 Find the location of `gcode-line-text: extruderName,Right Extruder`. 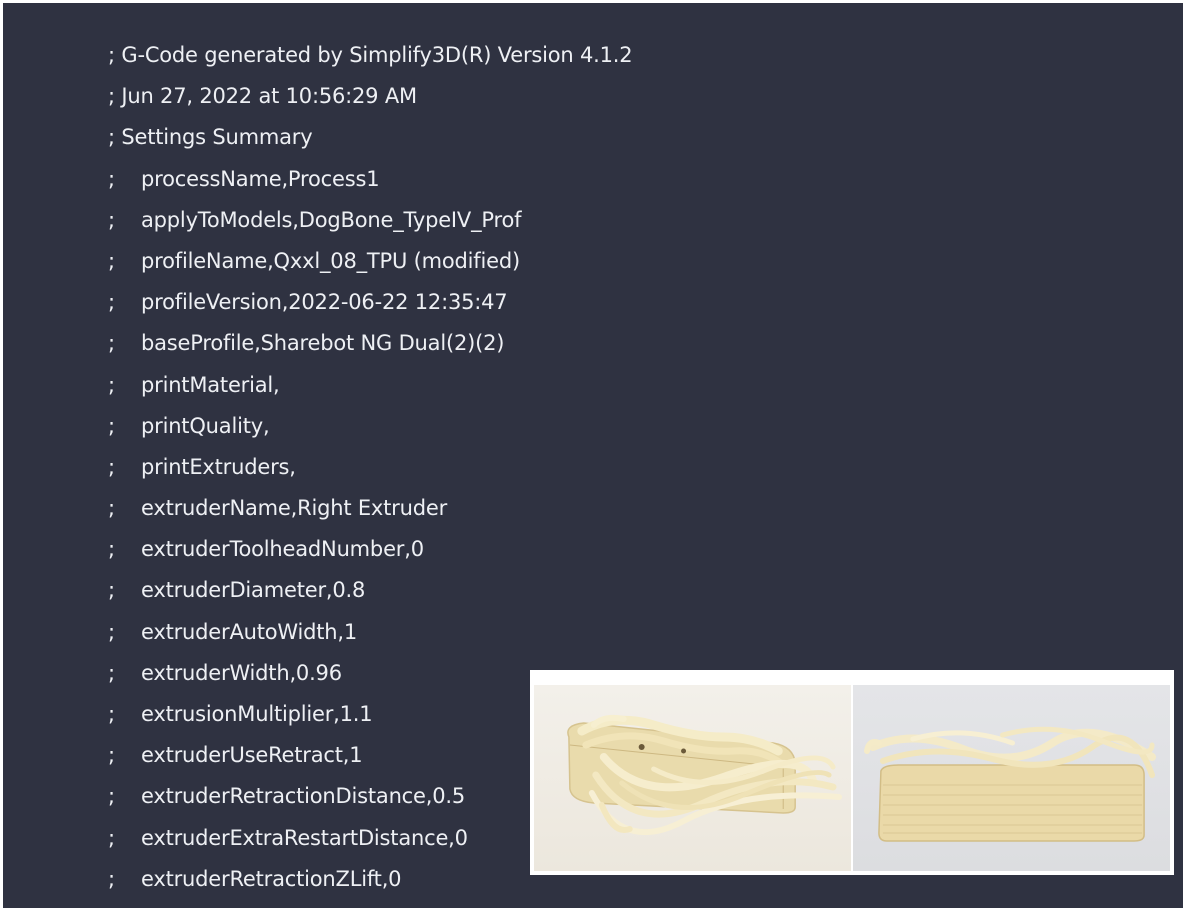

gcode-line-text: extruderName,Right Extruder is located at coordinates (294, 508).